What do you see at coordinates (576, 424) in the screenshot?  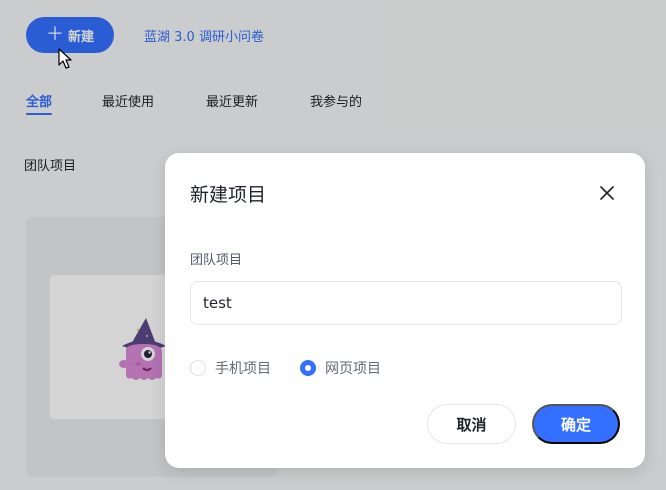 I see `confirm-button: 确定` at bounding box center [576, 424].